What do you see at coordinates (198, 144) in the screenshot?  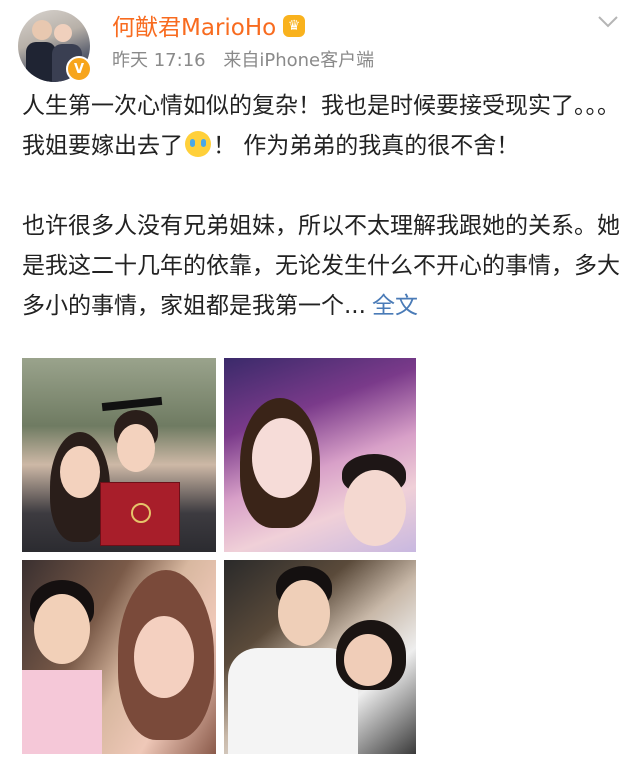 I see `crying-face-emoji-icon` at bounding box center [198, 144].